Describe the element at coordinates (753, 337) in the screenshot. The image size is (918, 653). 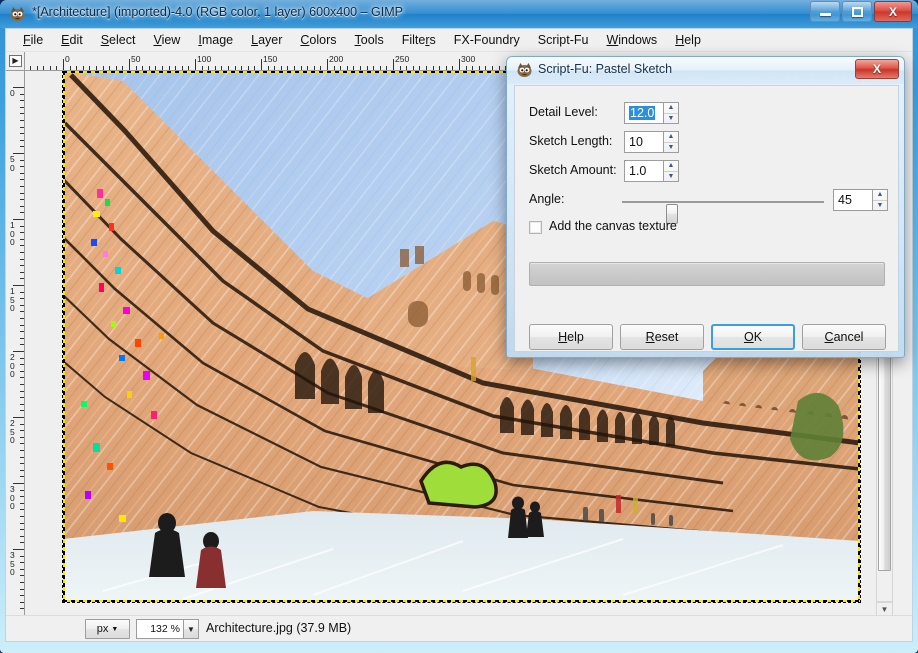
I see `ok-button: OK` at that location.